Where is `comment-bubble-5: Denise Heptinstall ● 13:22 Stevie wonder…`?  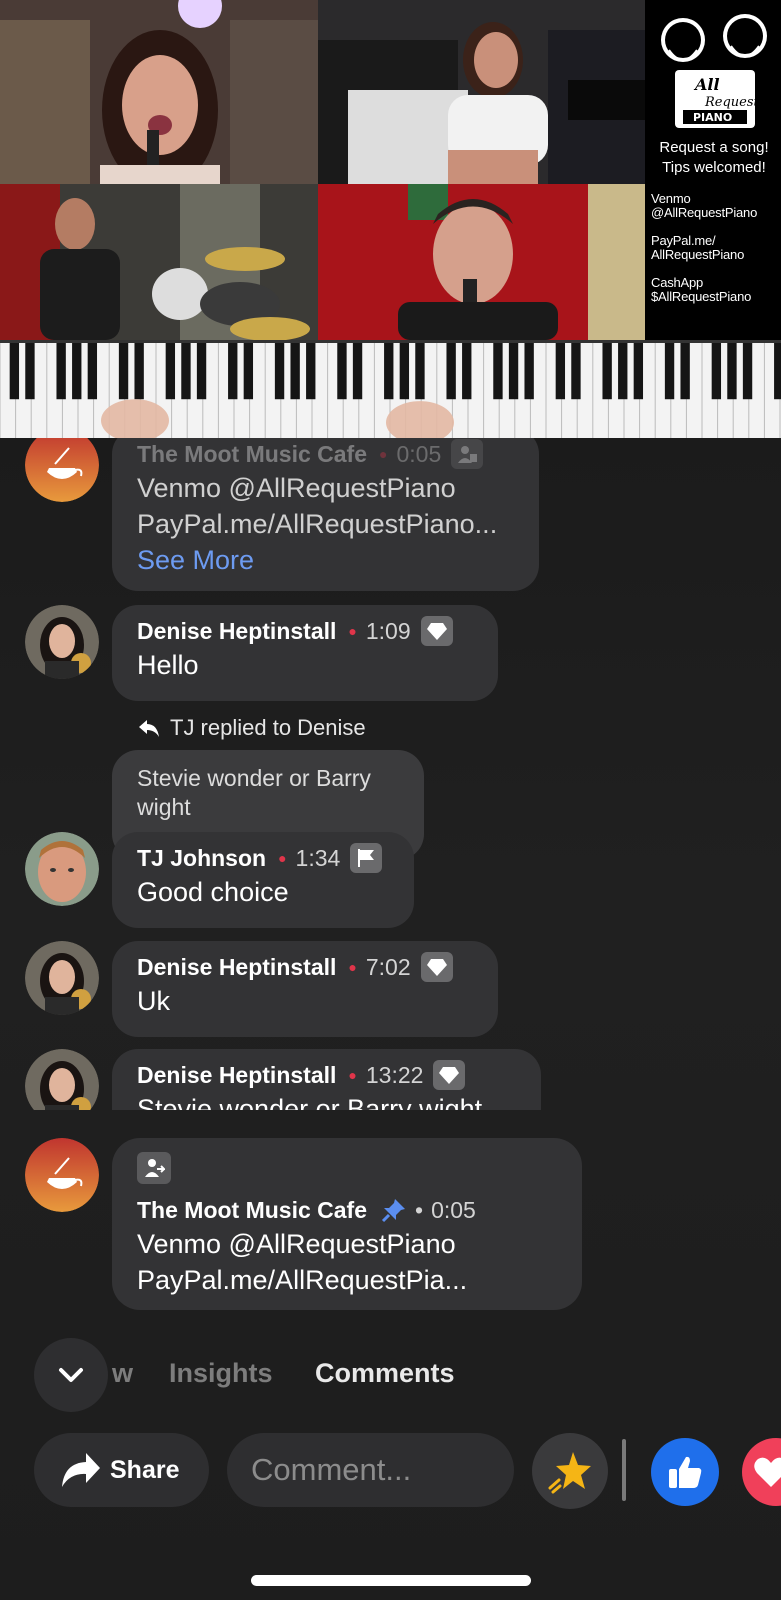 comment-bubble-5: Denise Heptinstall ● 13:22 Stevie wonder… is located at coordinates (326, 1079).